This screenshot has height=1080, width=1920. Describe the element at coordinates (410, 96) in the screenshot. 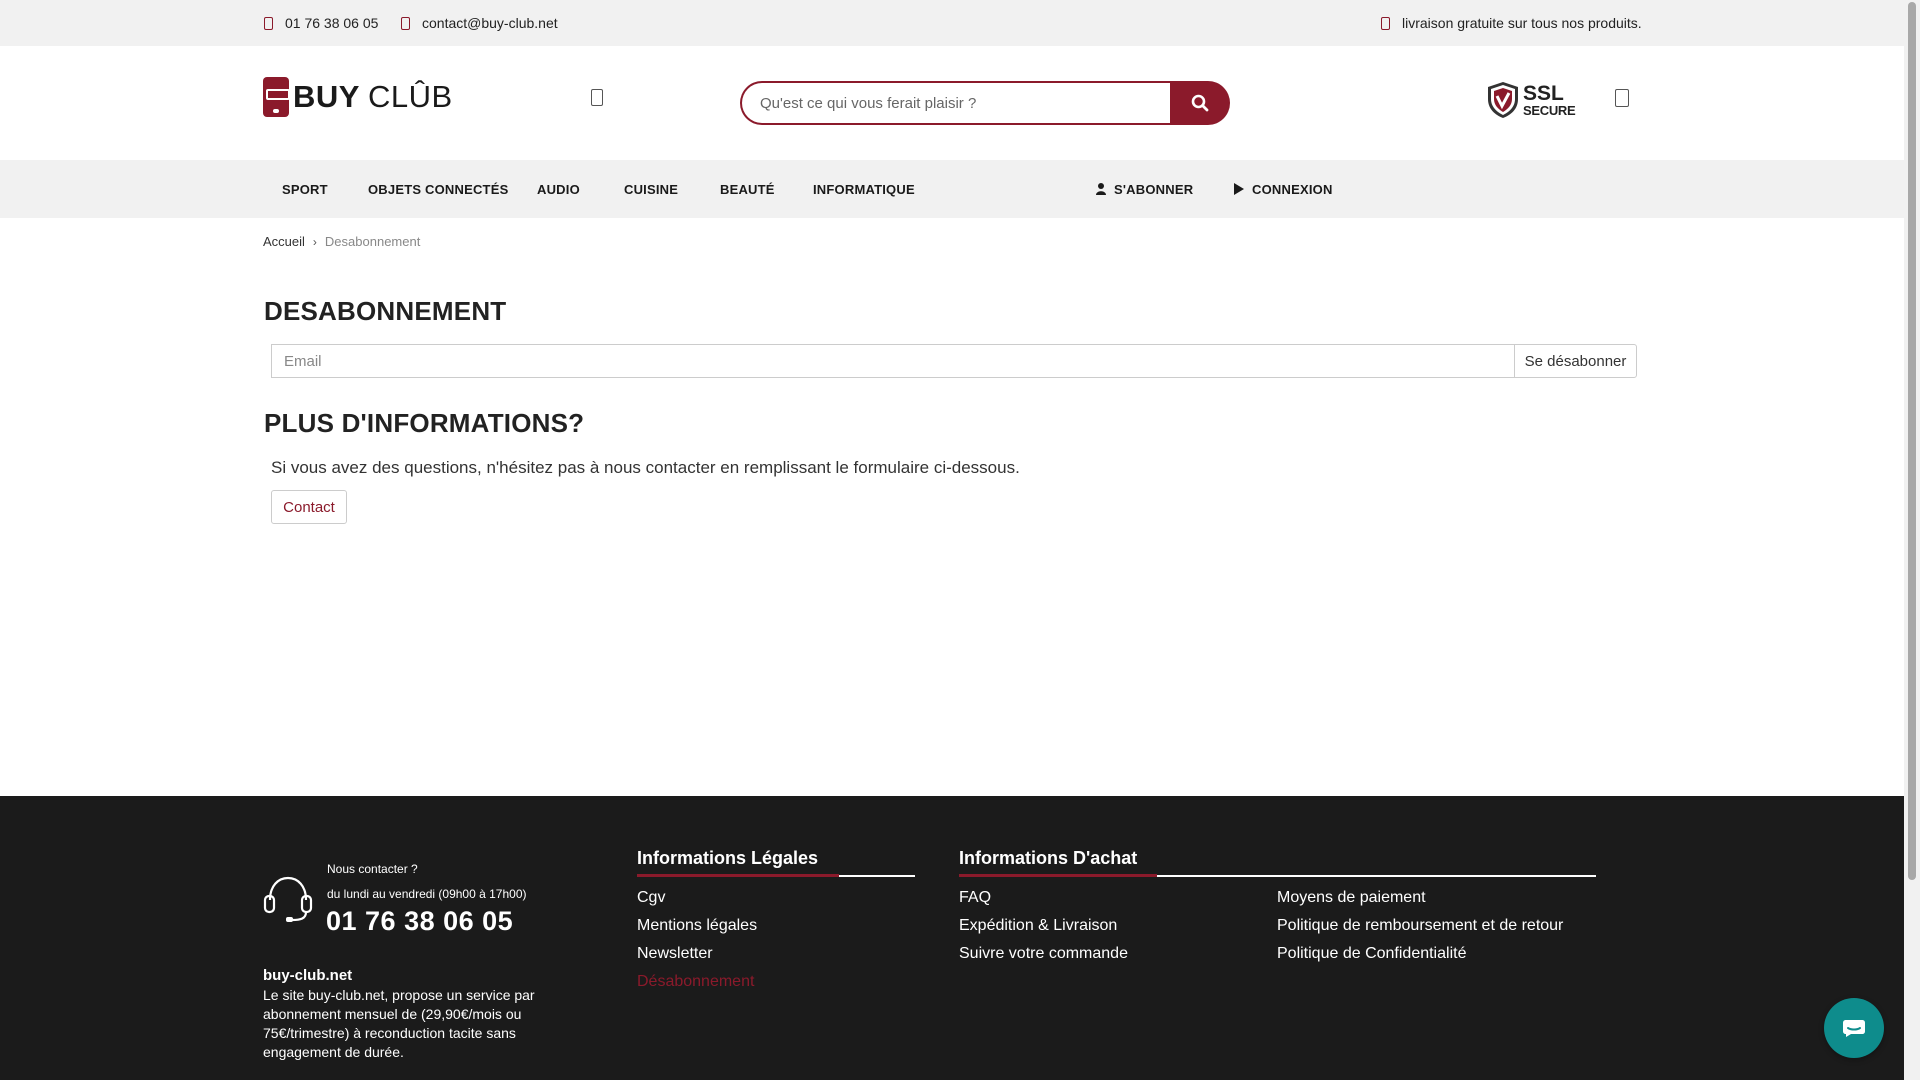

I see `logo-club: CLÛB` at that location.